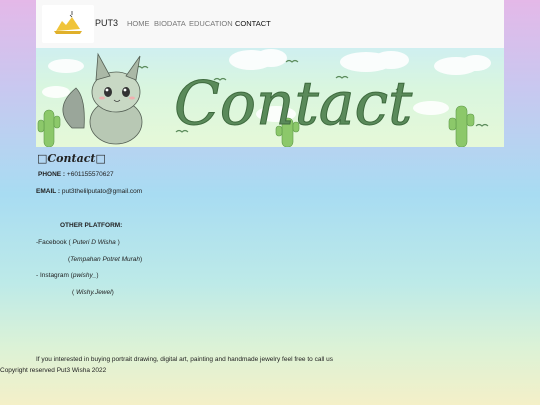  Describe the element at coordinates (84, 275) in the screenshot. I see `instagram-name: pwishy_` at that location.